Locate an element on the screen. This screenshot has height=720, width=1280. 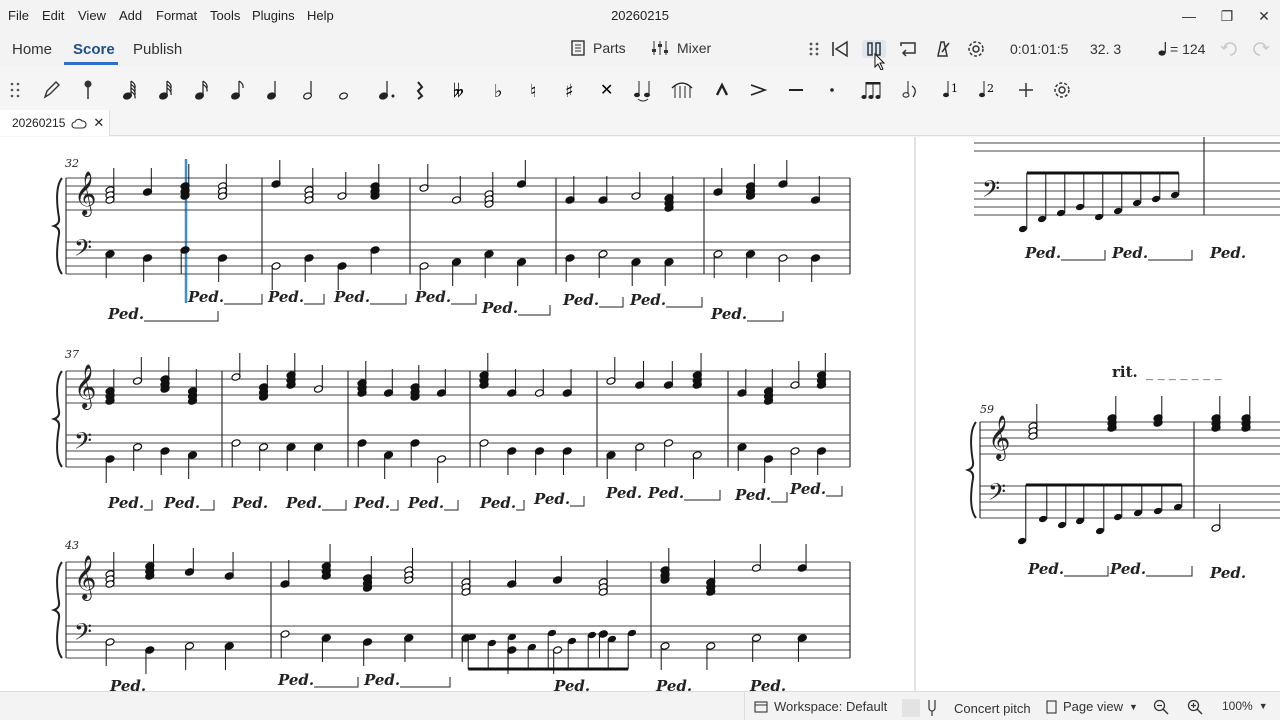
staccato-icon is located at coordinates (832, 90).